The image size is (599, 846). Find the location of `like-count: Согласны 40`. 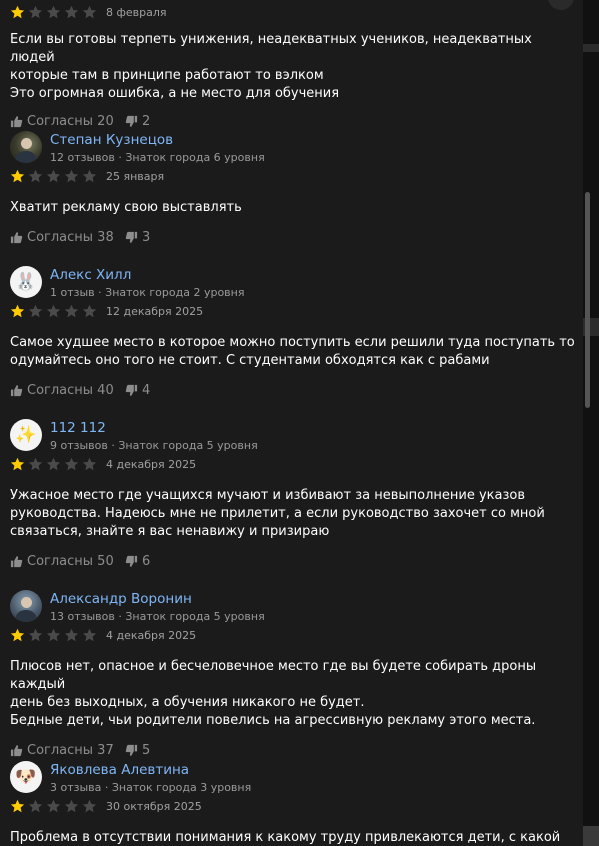

like-count: Согласны 40 is located at coordinates (70, 390).